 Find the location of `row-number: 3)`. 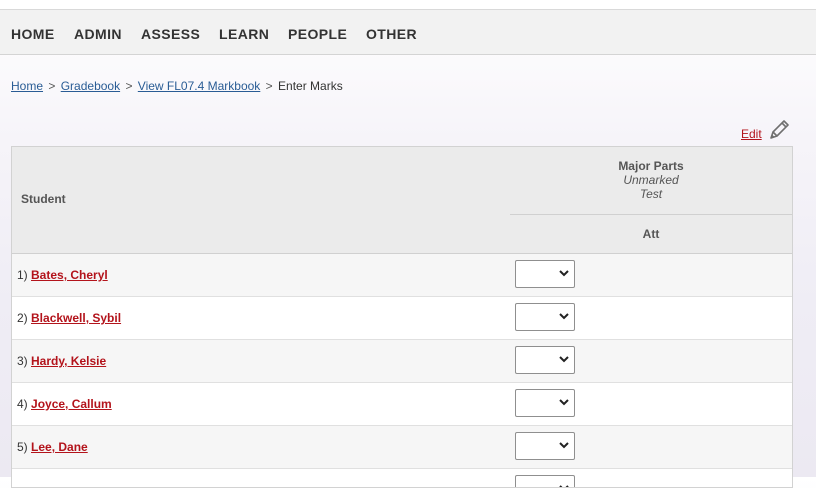

row-number: 3) is located at coordinates (22, 361).